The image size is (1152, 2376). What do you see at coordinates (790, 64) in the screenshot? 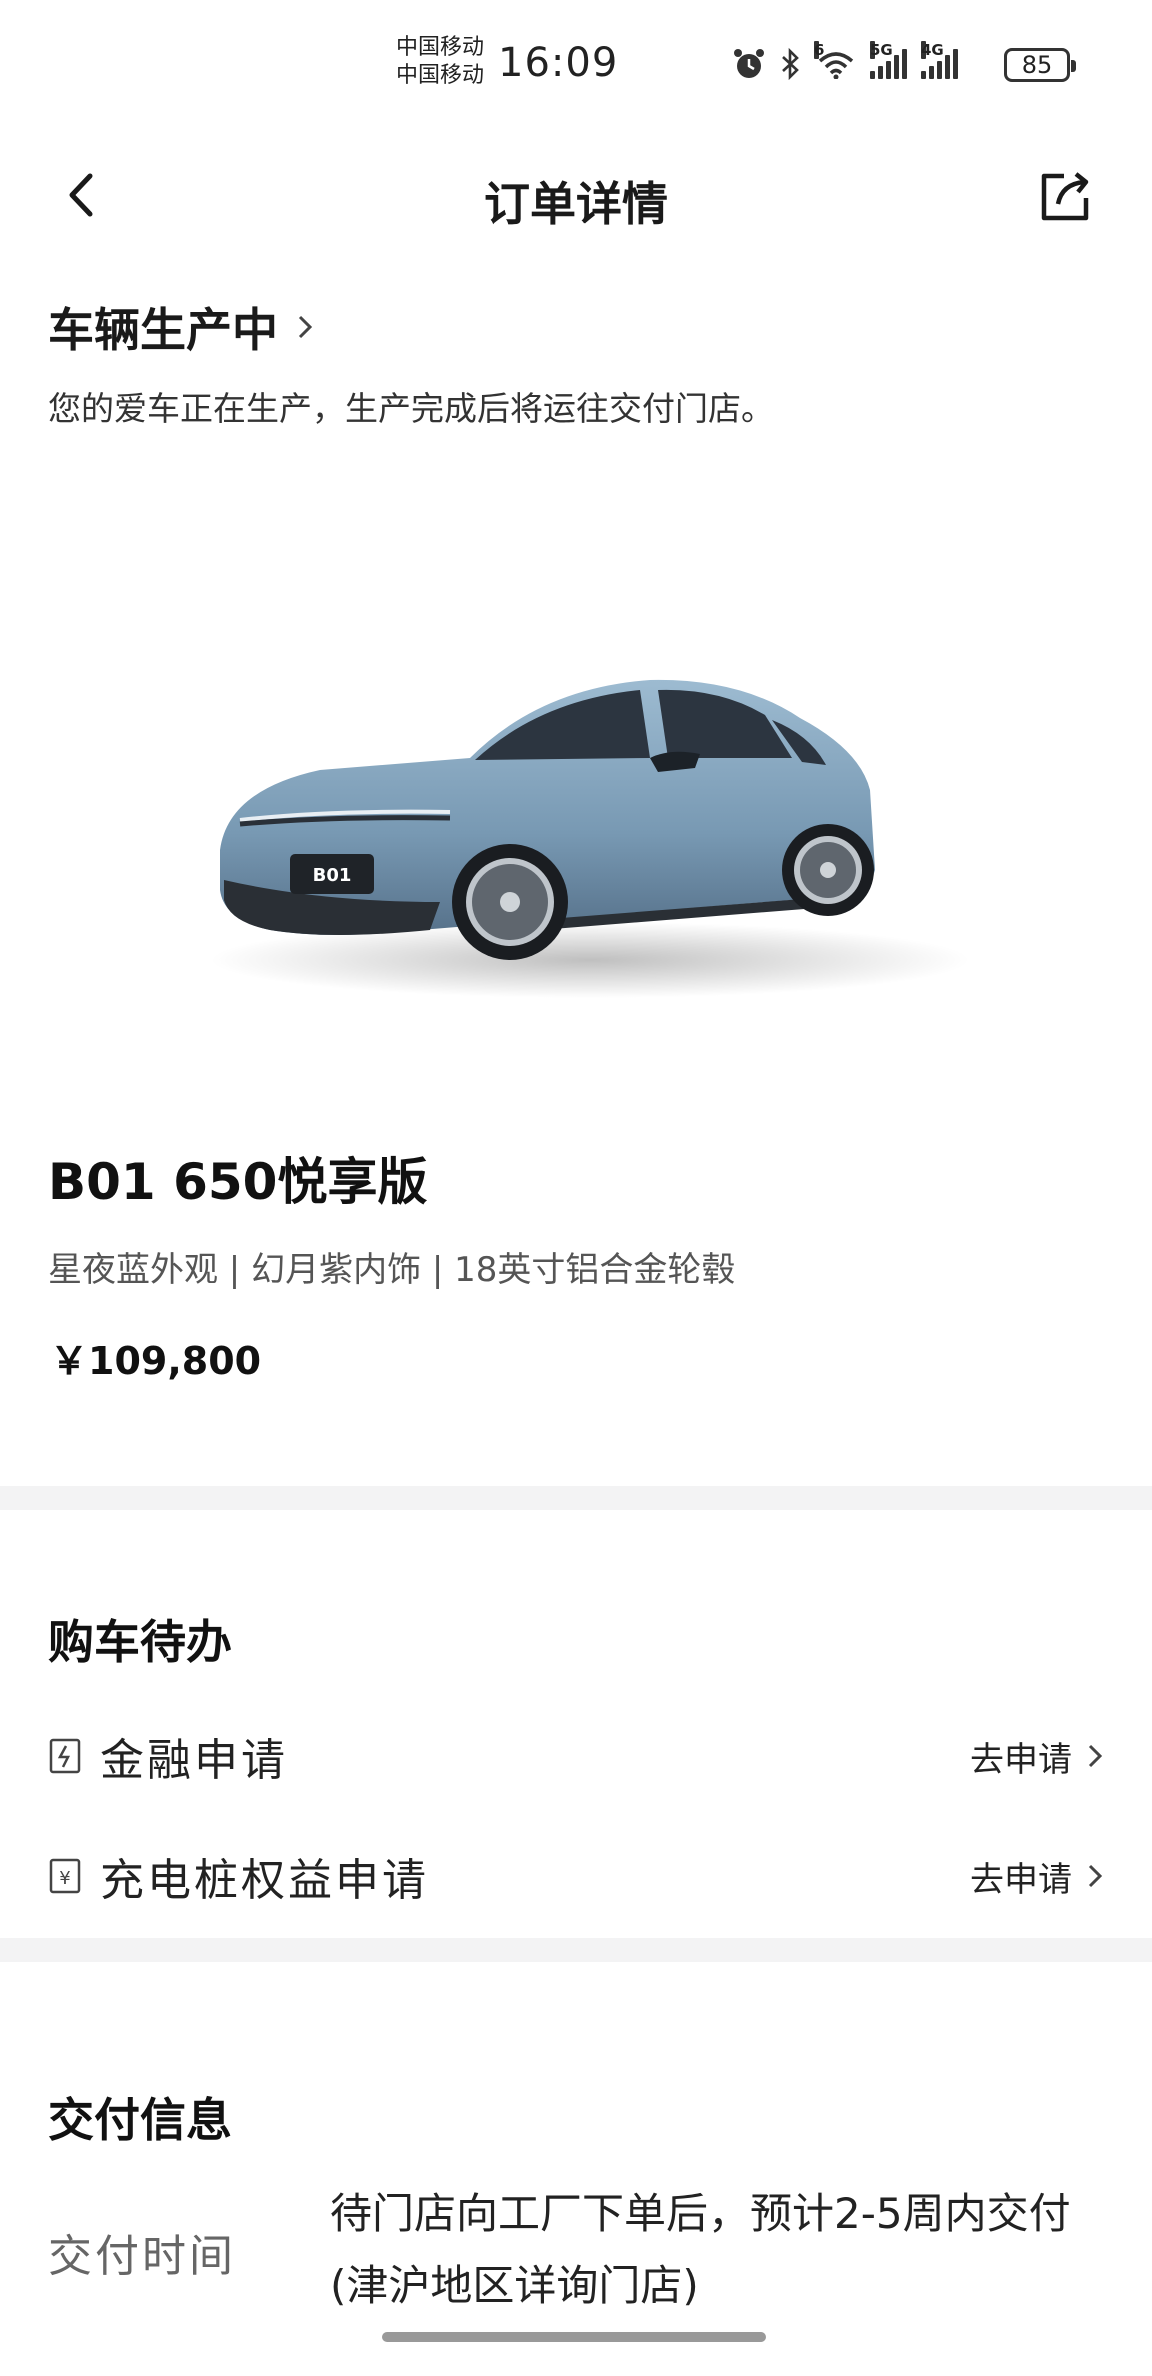
I see `bluetooth-icon` at bounding box center [790, 64].